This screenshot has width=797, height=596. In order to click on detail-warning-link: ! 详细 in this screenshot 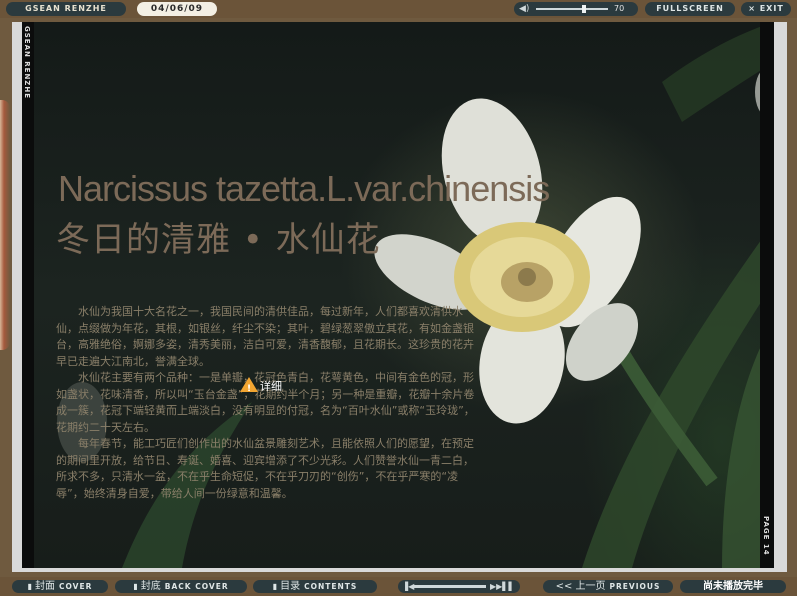, I will do `click(261, 386)`.